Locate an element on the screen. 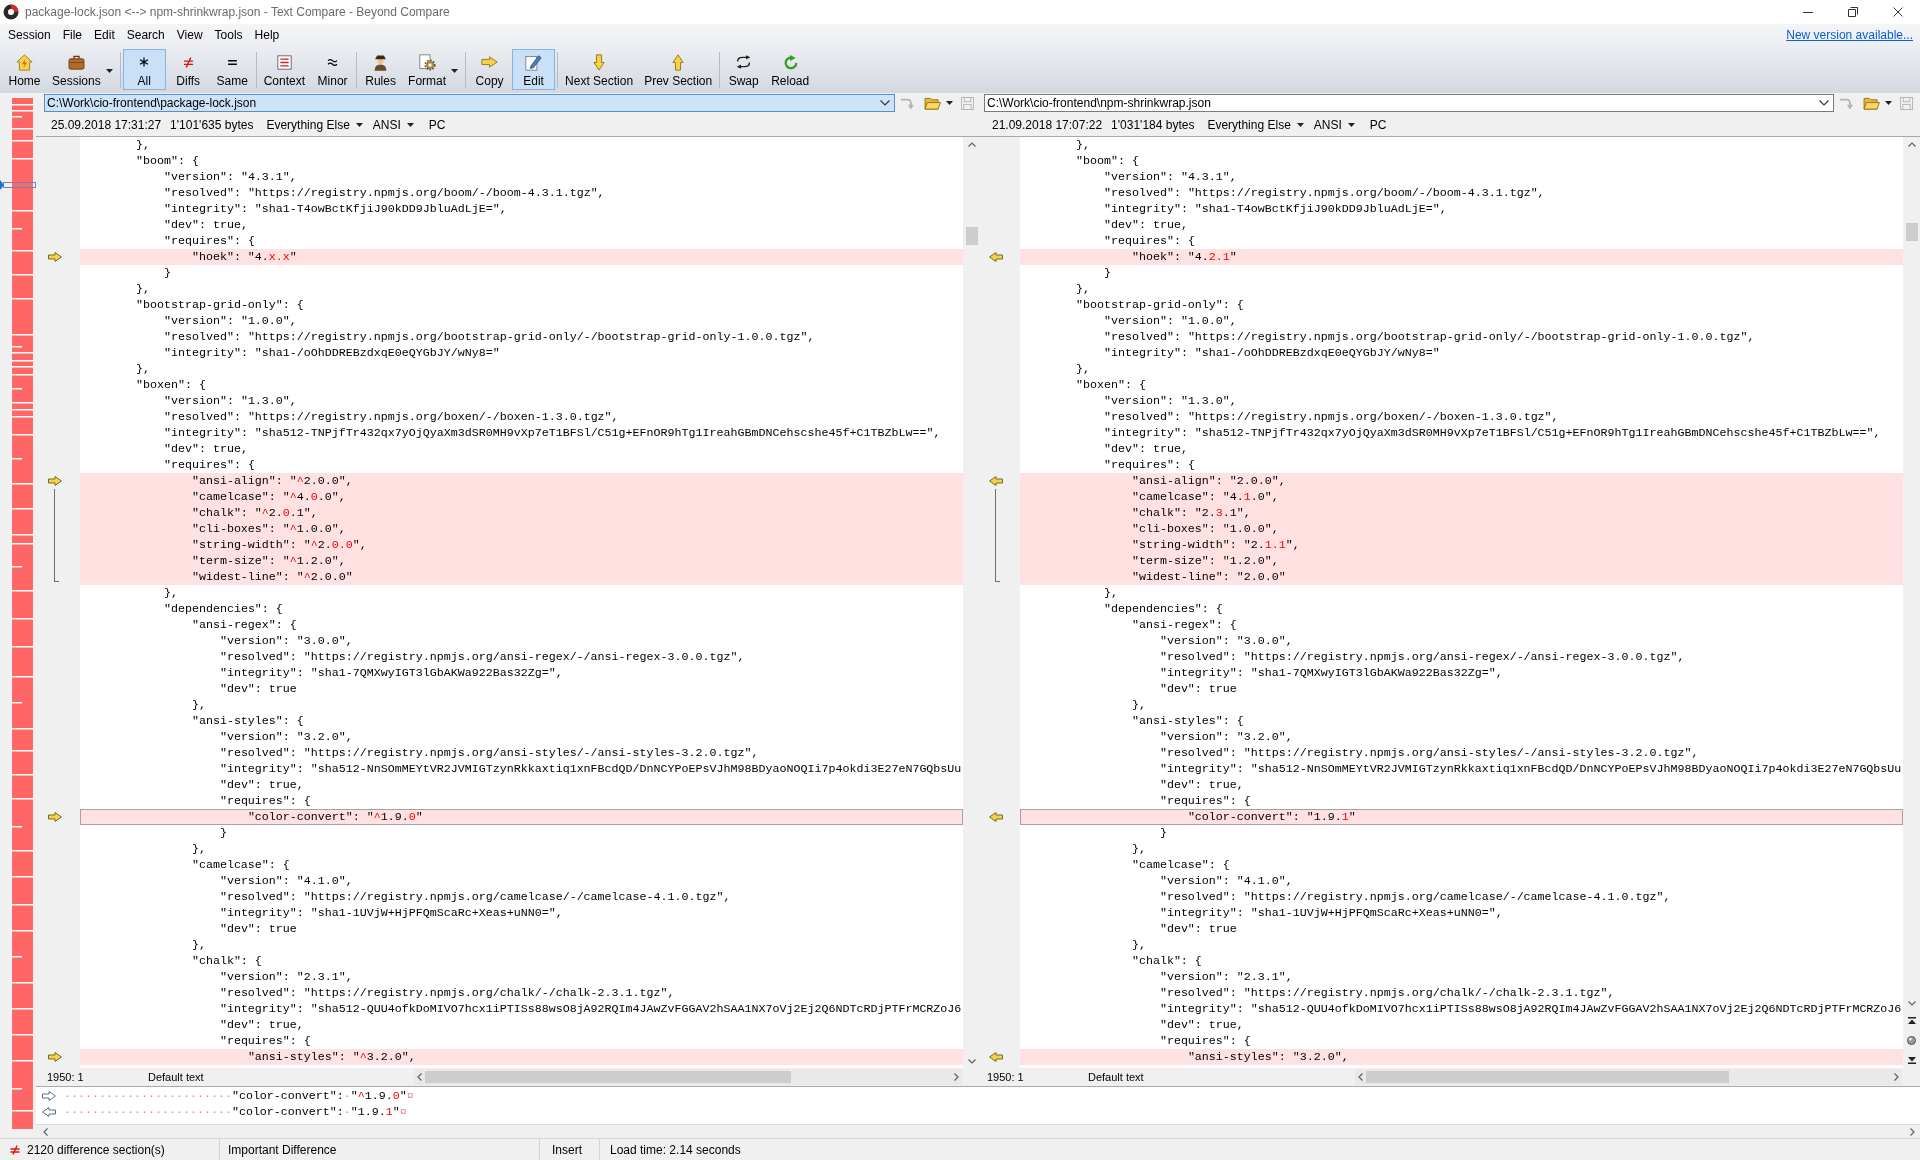 This screenshot has height=1160, width=1920. difference-overview-map is located at coordinates (18, 613).